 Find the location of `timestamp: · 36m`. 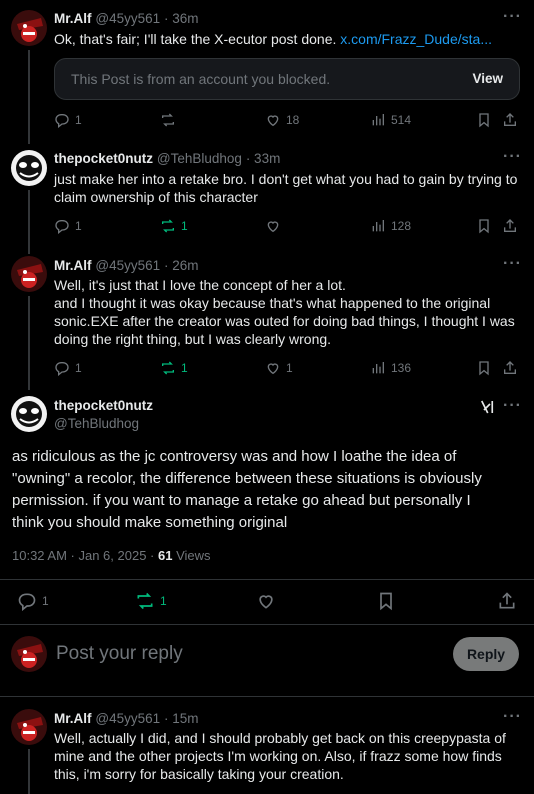

timestamp: · 36m is located at coordinates (181, 18).